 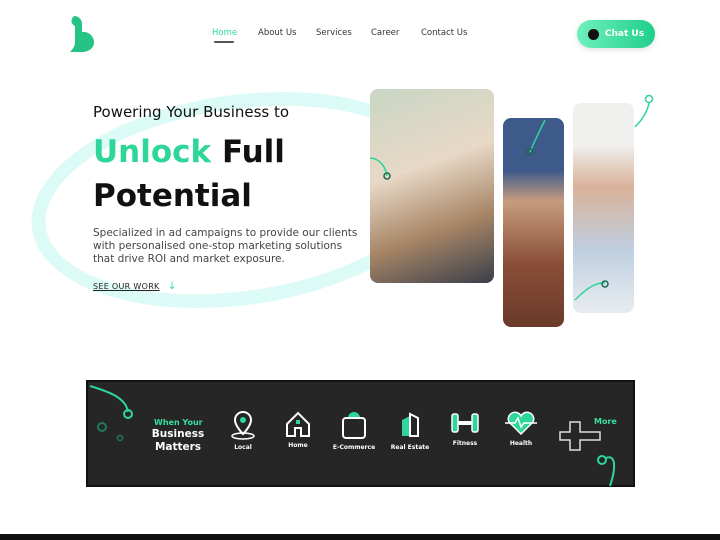 What do you see at coordinates (465, 423) in the screenshot?
I see `dumbbell-icon` at bounding box center [465, 423].